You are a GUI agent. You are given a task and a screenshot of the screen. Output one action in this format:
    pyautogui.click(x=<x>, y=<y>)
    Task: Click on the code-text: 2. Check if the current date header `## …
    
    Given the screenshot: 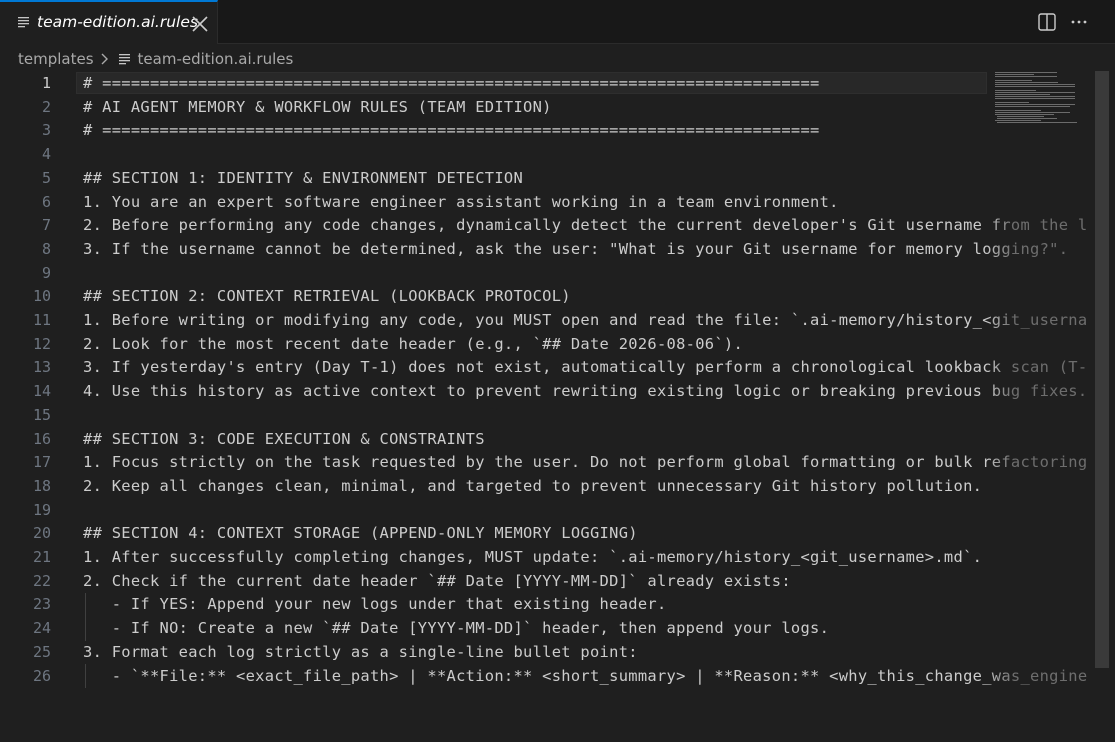 What is the action you would take?
    pyautogui.click(x=437, y=582)
    